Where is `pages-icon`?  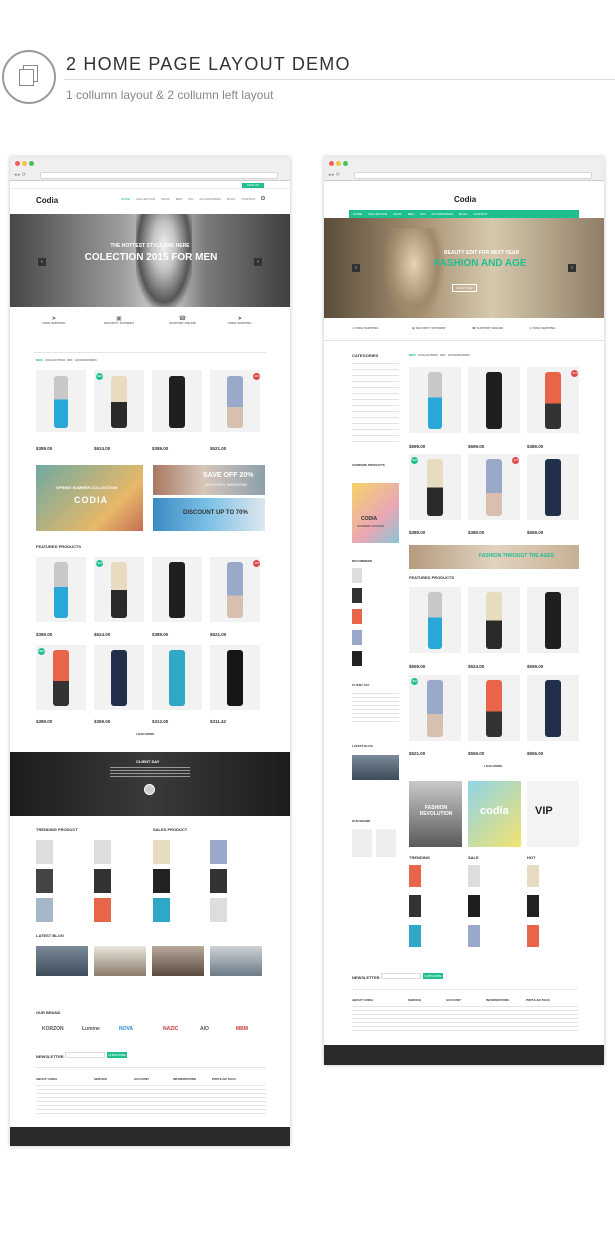
pages-icon is located at coordinates (29, 77).